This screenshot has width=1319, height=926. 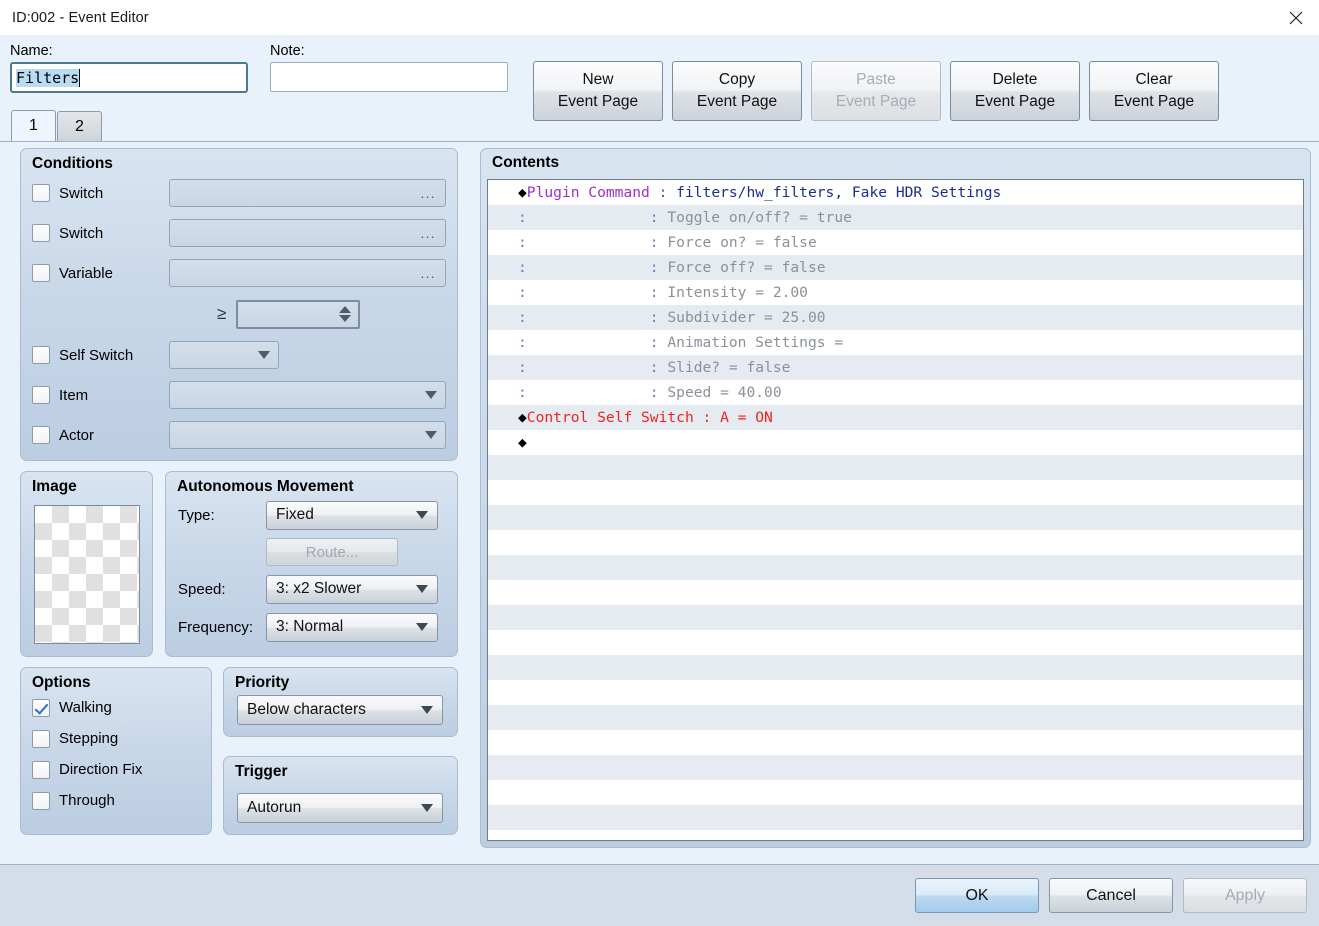 What do you see at coordinates (307, 395) in the screenshot?
I see `condition-item-dropdown` at bounding box center [307, 395].